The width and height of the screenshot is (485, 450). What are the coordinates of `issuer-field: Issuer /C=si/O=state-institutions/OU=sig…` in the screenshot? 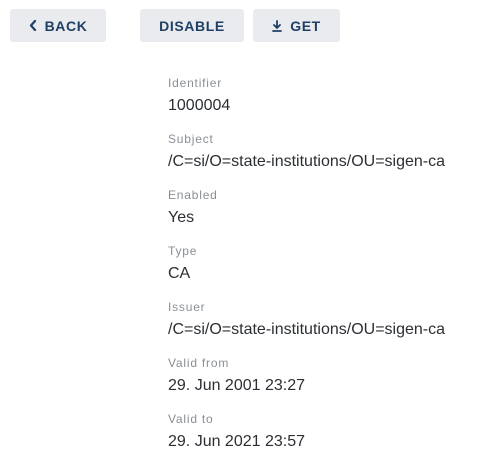 It's located at (323, 328).